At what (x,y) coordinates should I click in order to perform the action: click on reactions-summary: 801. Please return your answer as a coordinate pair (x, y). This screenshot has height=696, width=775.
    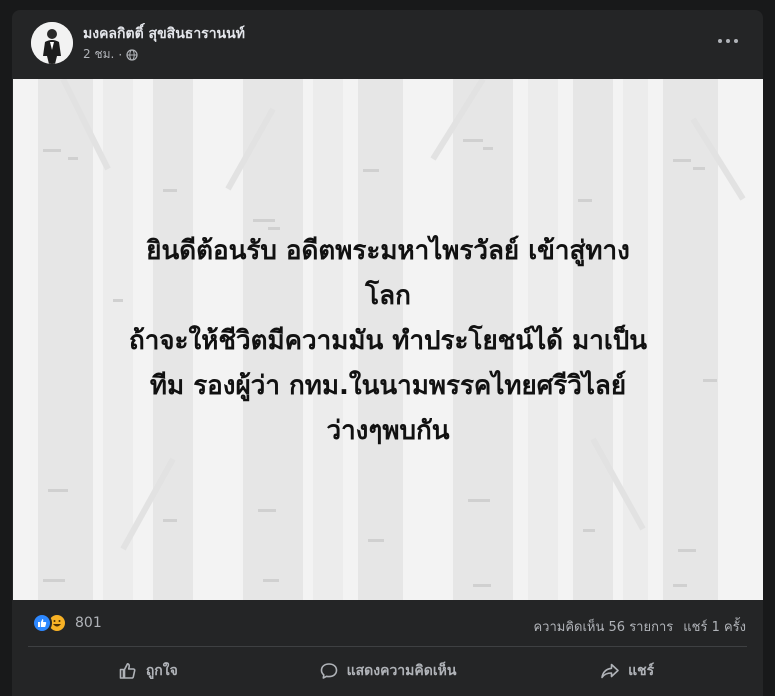
    Looking at the image, I should click on (67, 623).